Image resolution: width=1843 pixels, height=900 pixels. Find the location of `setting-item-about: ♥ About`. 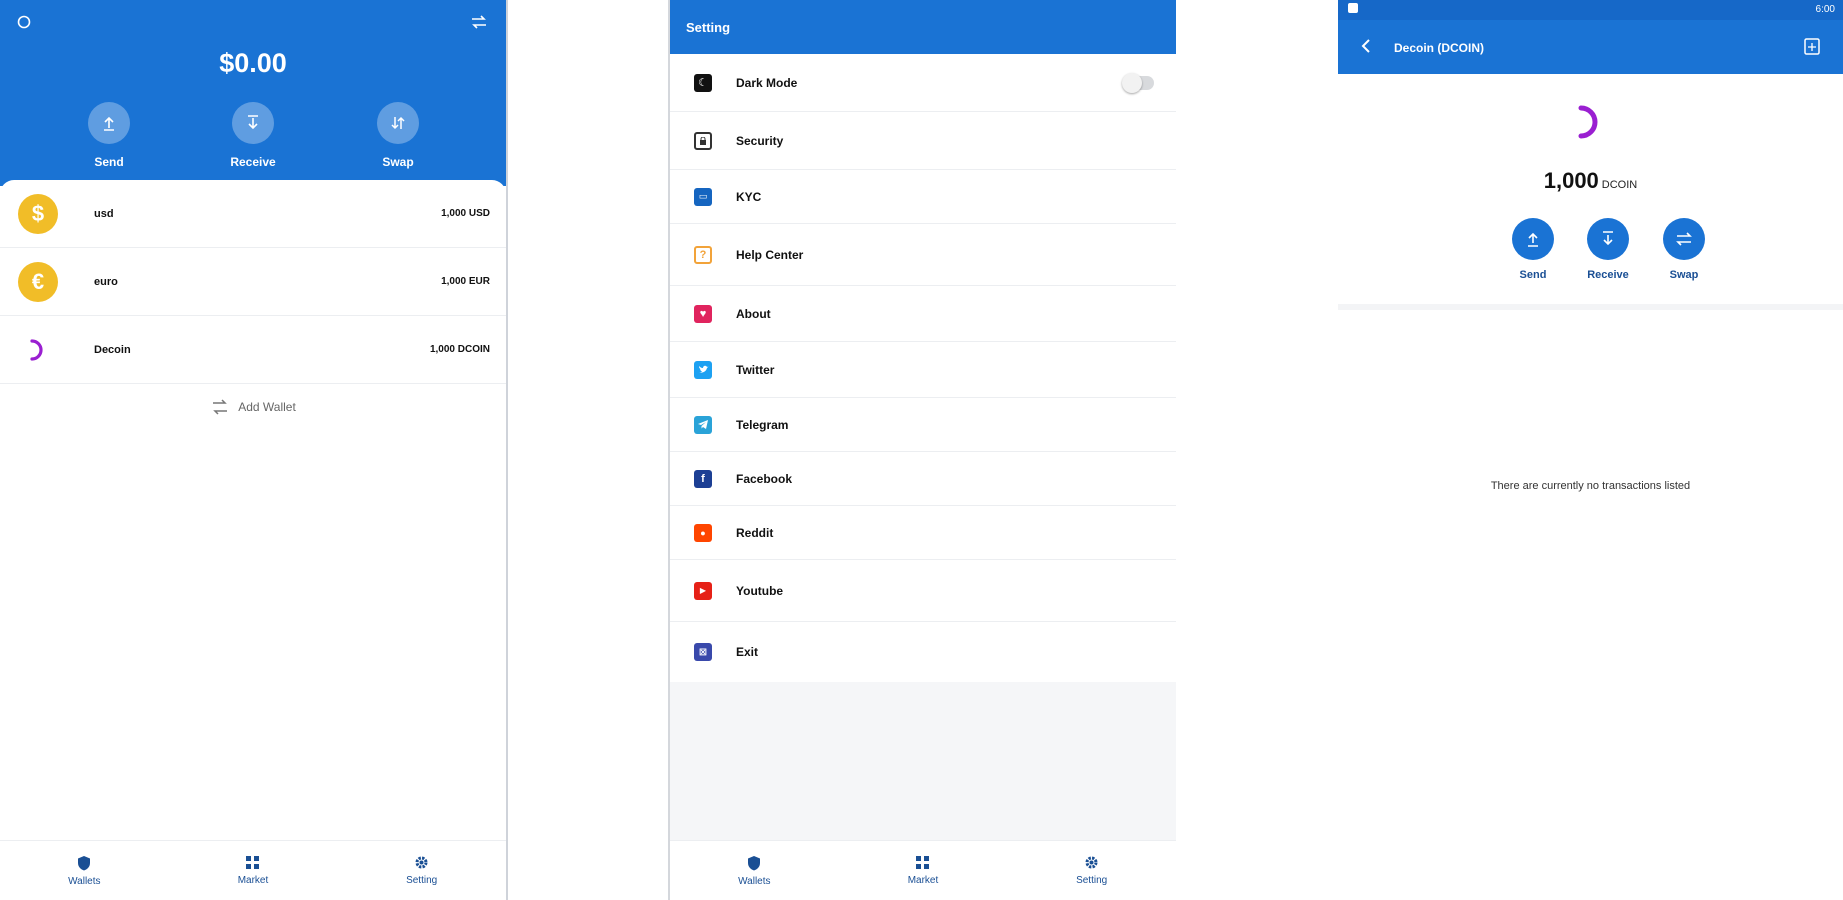

setting-item-about: ♥ About is located at coordinates (923, 314).